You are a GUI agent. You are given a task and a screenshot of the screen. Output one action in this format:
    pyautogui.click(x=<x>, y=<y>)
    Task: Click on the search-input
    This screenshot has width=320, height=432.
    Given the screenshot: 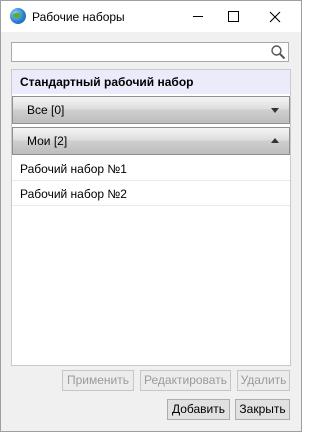 What is the action you would take?
    pyautogui.click(x=141, y=52)
    